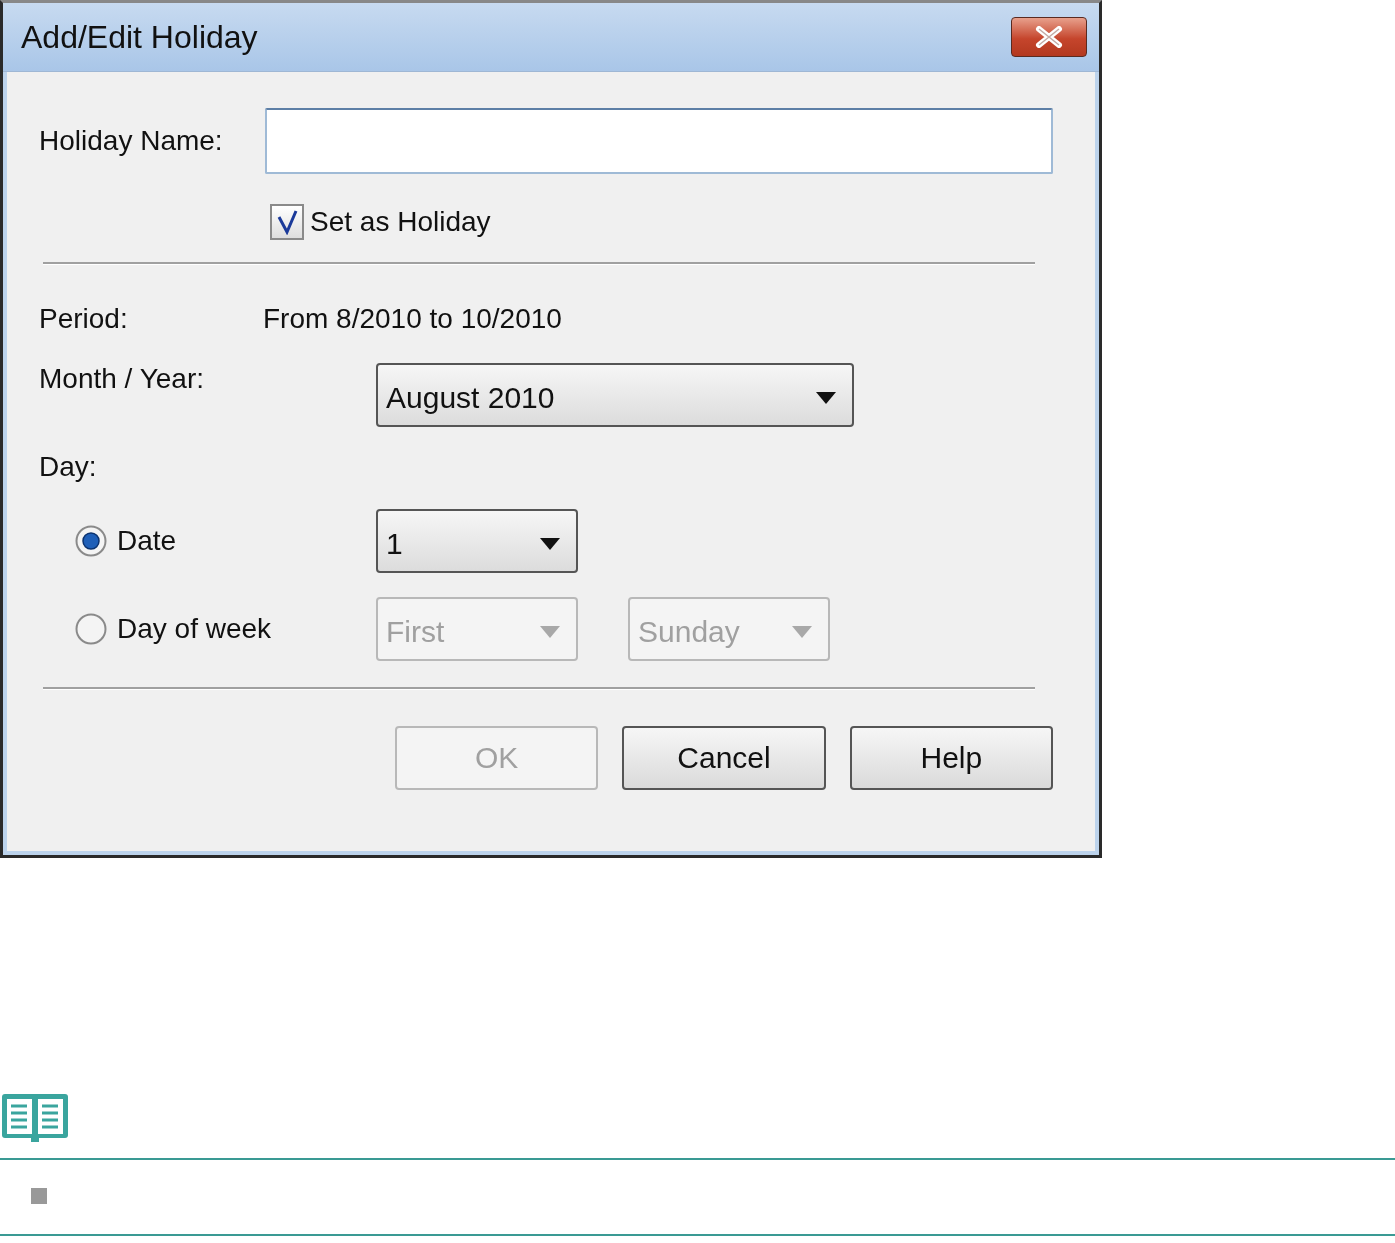 This screenshot has width=1395, height=1243. I want to click on close-icon, so click(1049, 37).